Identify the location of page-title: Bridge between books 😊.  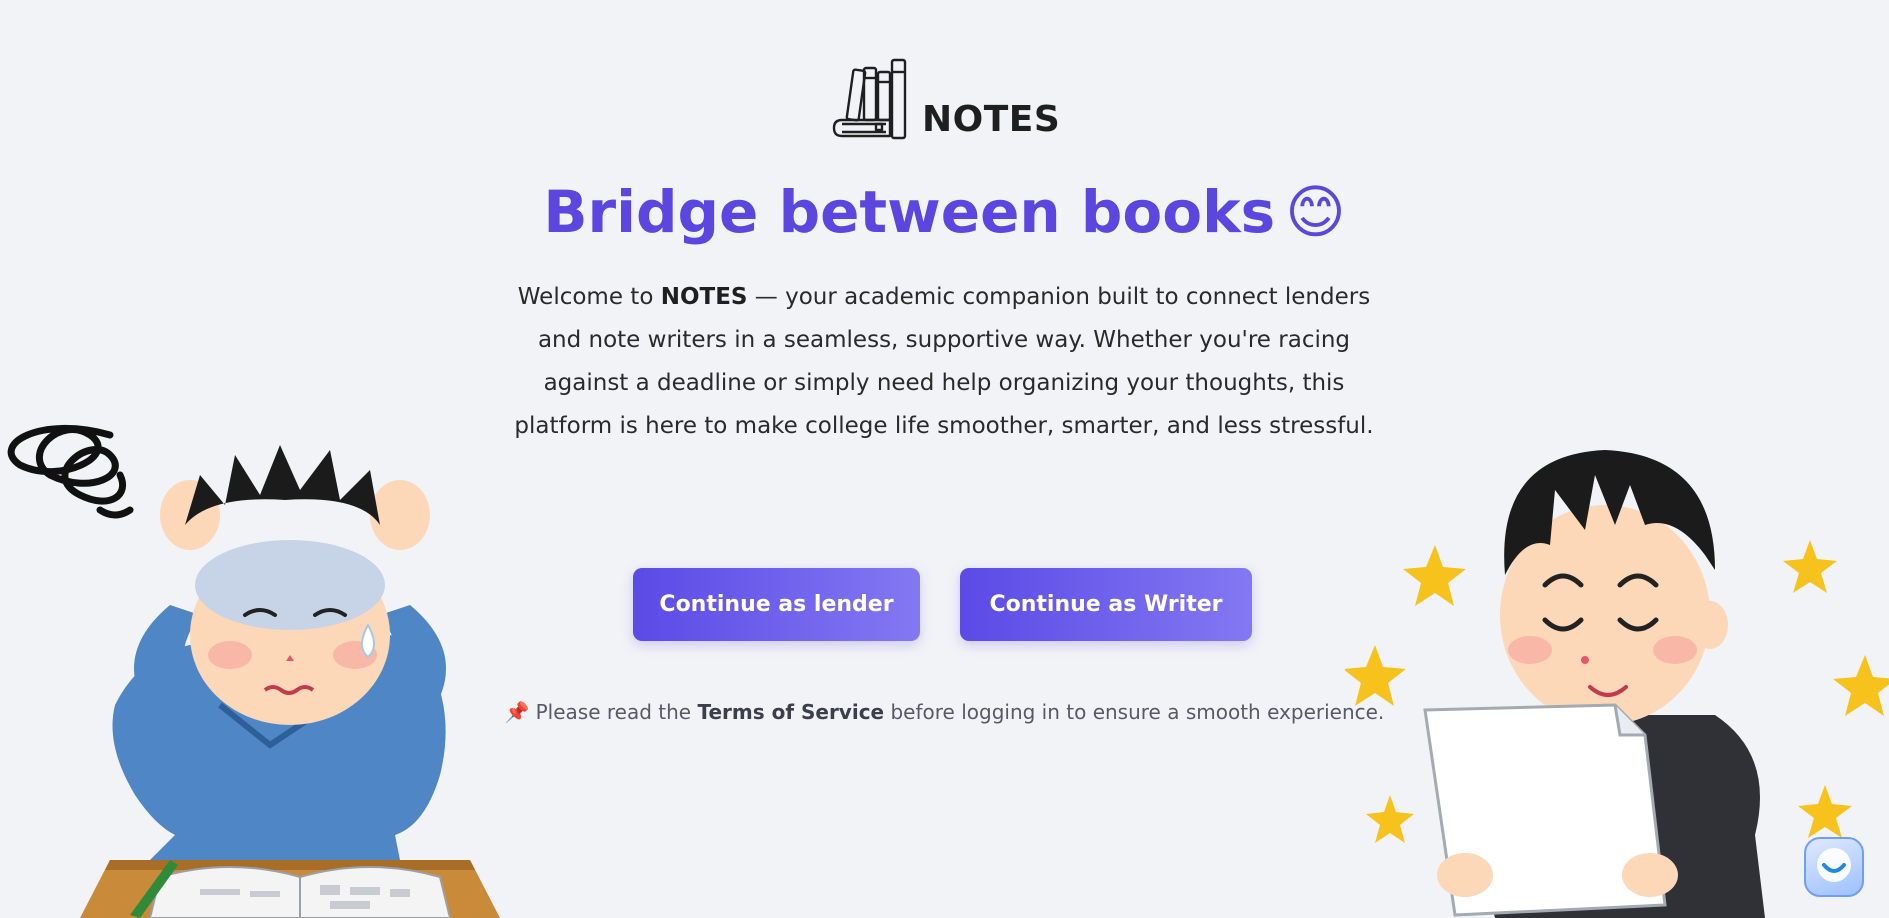
(944, 212).